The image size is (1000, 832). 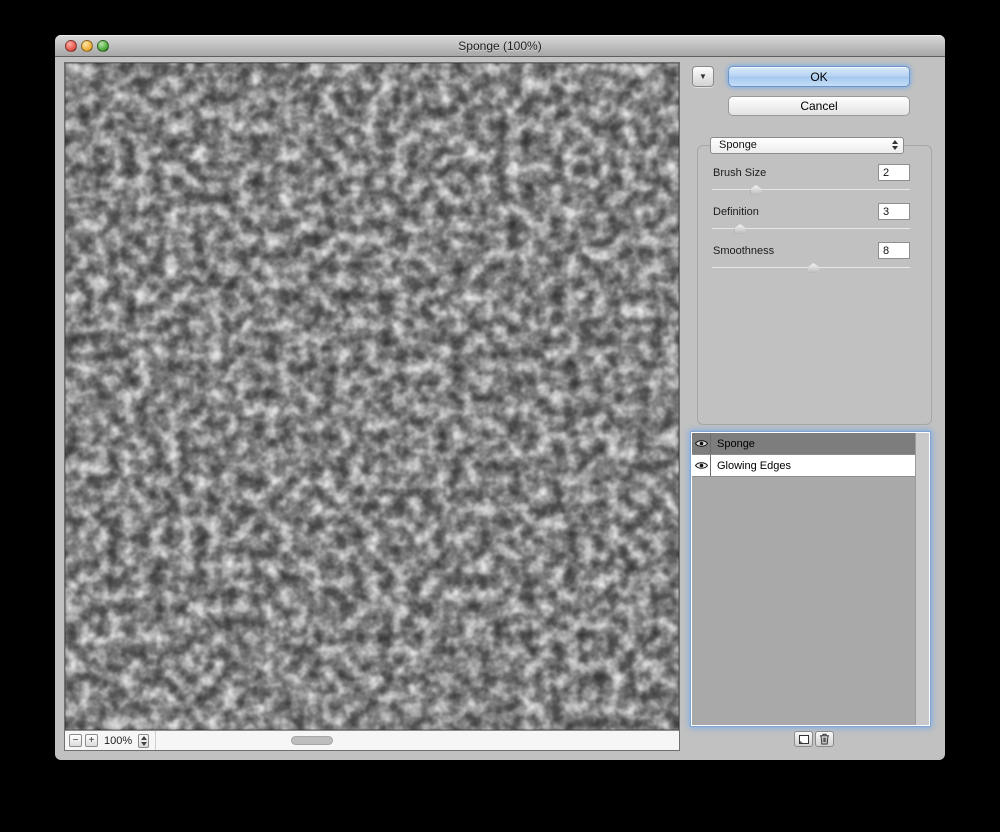 I want to click on filter-select-value: Sponge, so click(x=738, y=145).